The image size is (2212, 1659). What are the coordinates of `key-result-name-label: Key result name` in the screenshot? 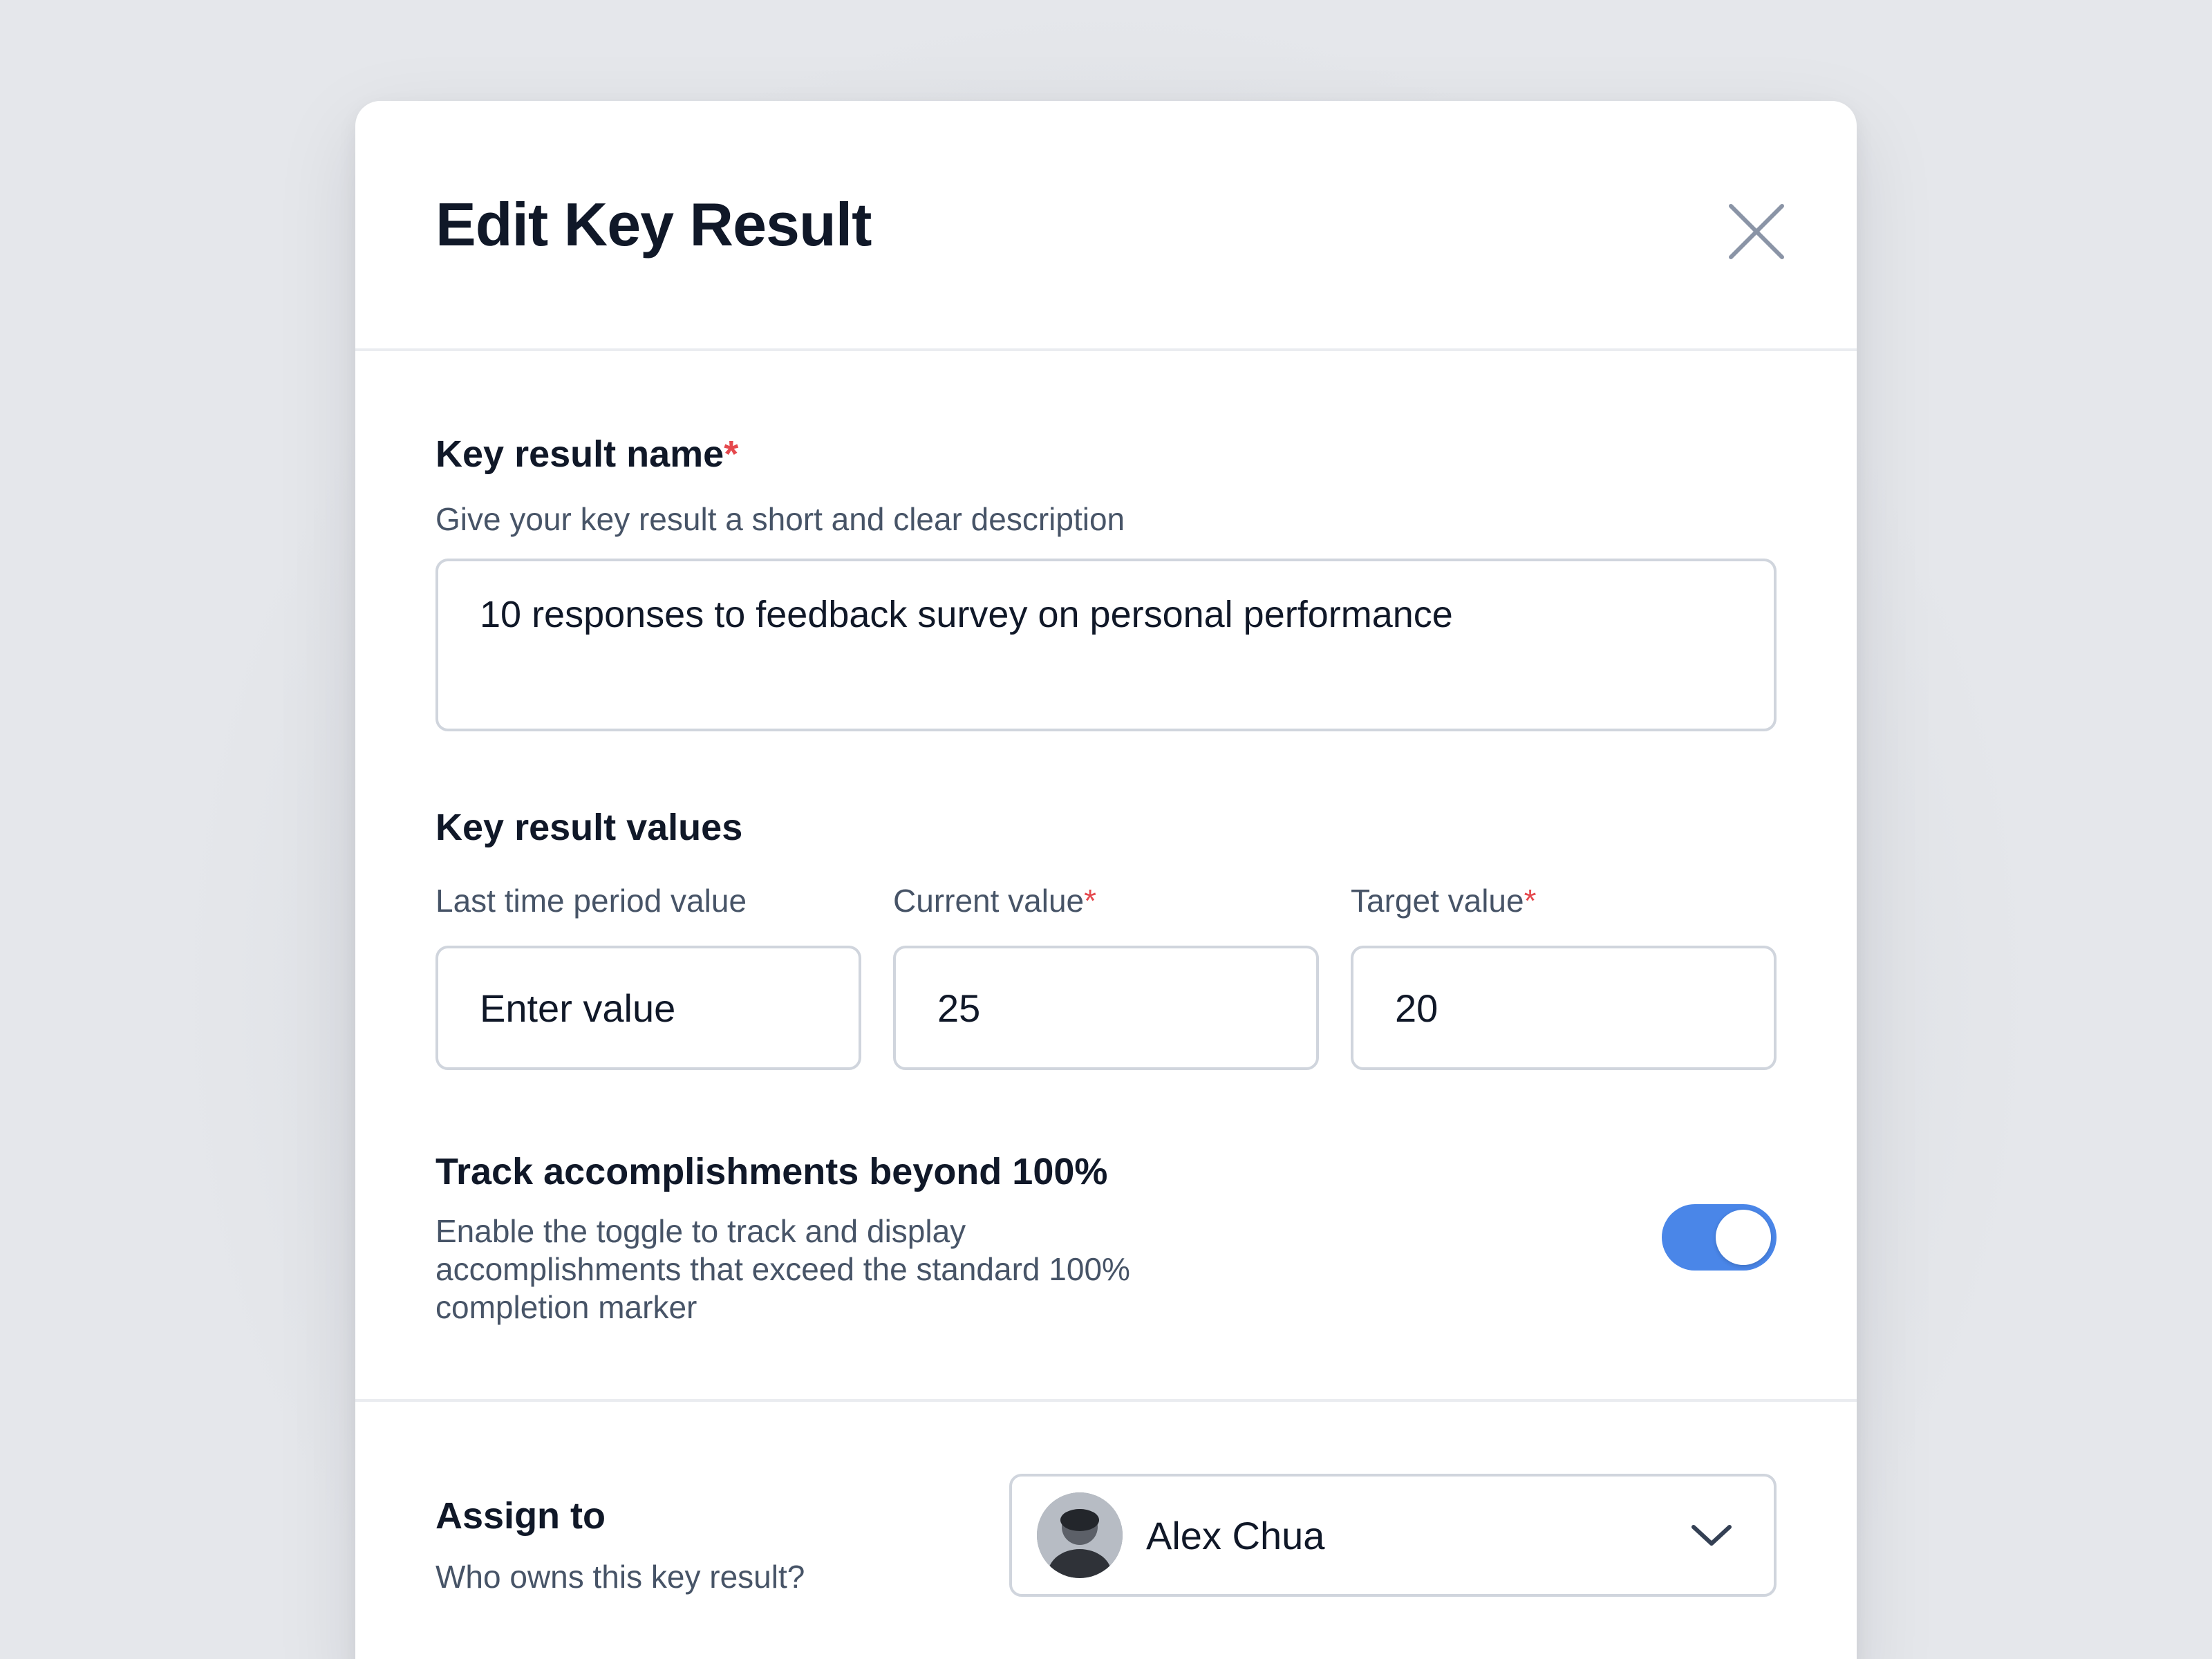 It's located at (579, 454).